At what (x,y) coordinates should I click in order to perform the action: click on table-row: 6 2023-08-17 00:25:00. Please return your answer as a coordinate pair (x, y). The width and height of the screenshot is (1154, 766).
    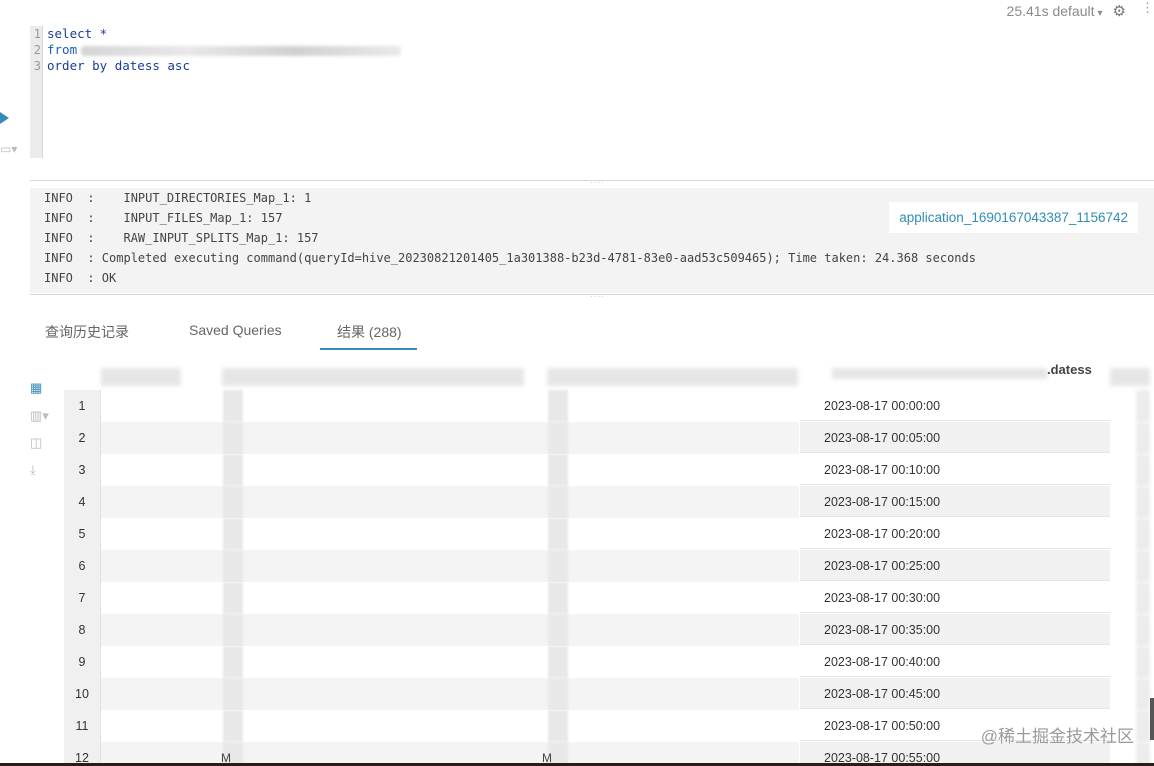
    Looking at the image, I should click on (609, 566).